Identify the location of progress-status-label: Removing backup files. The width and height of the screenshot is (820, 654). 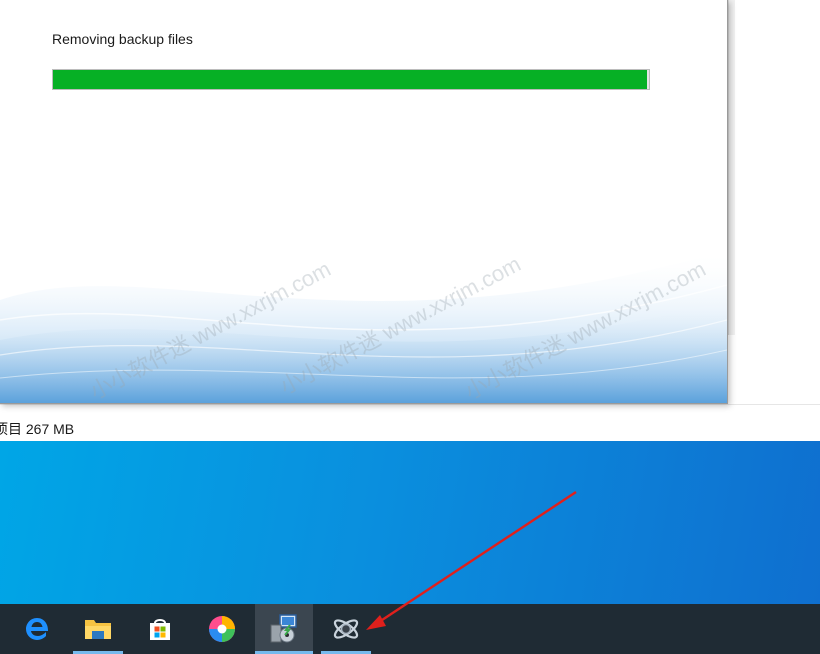
(122, 39).